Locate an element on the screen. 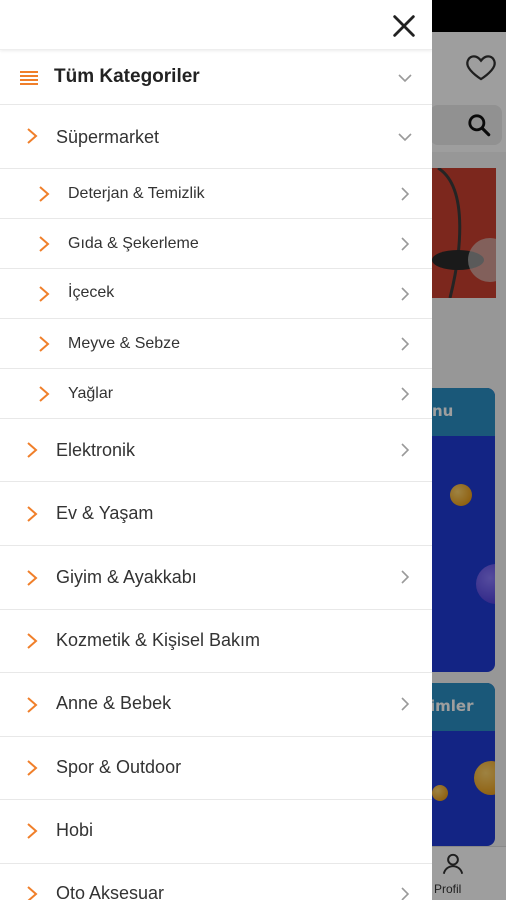  subcategory-label: Deterjan & Temizlik is located at coordinates (136, 193).